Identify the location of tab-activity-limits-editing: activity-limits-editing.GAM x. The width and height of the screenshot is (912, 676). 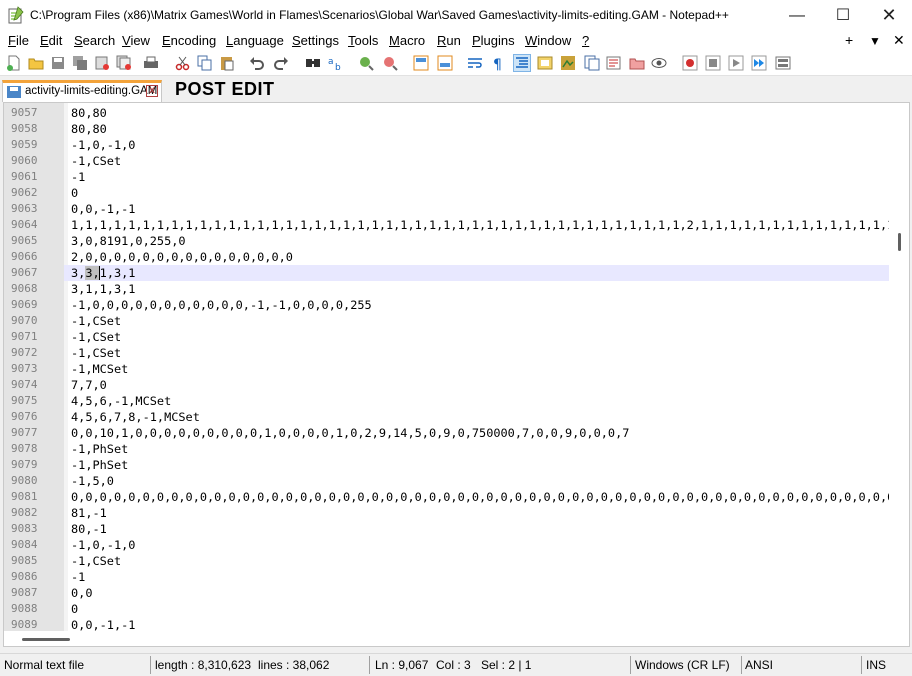
(82, 91).